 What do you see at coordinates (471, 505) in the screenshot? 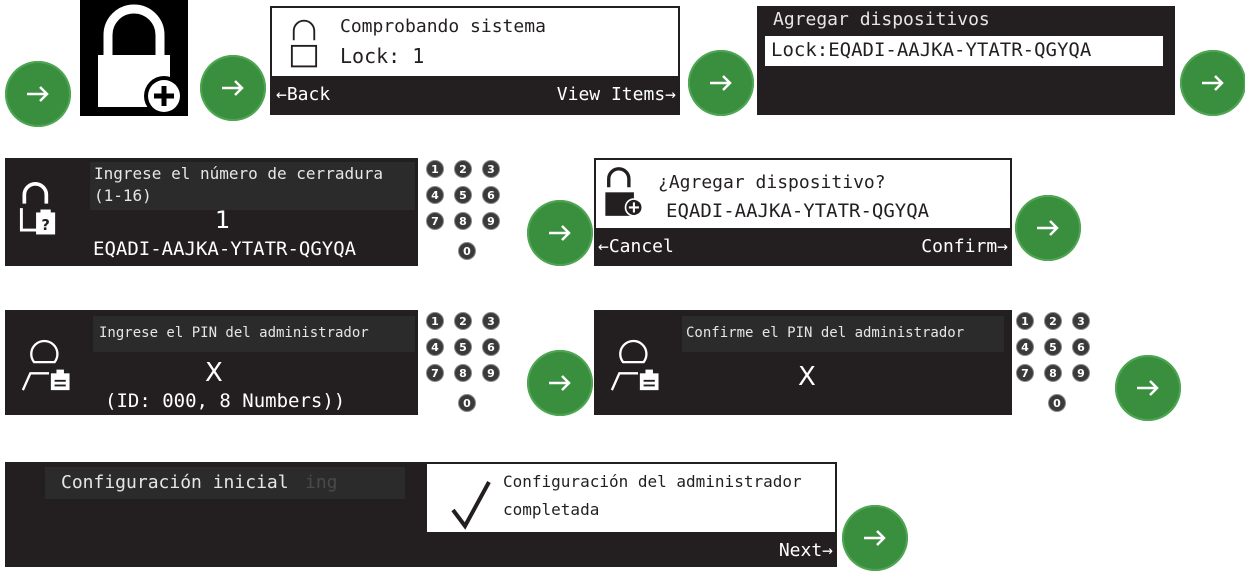
I see `checkmark-icon` at bounding box center [471, 505].